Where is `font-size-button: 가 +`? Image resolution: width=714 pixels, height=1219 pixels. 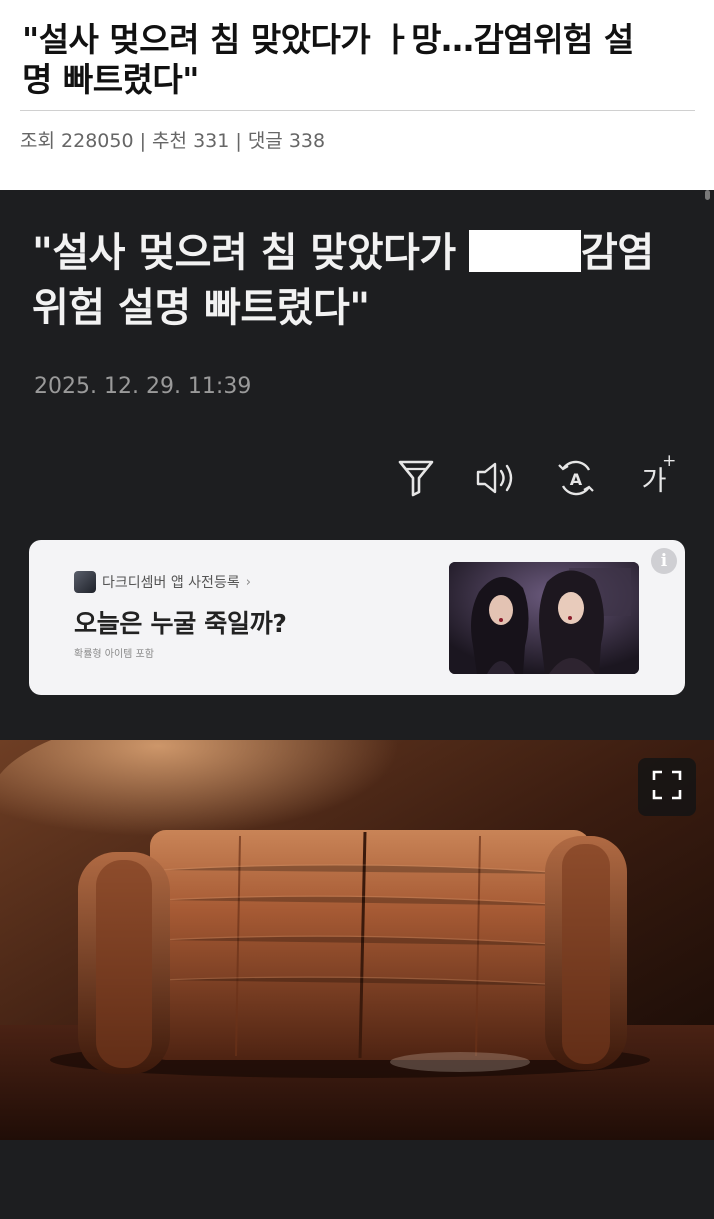
font-size-button: 가 + is located at coordinates (654, 475).